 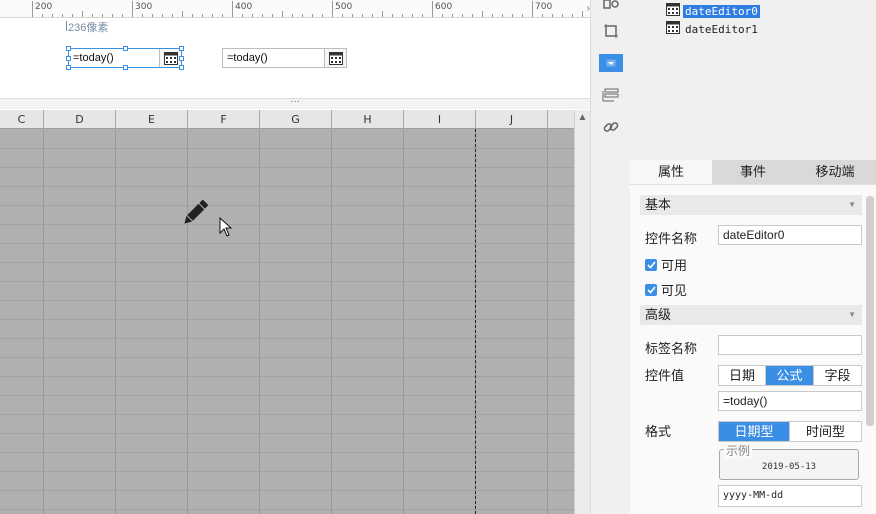 What do you see at coordinates (125, 58) in the screenshot?
I see `date-editor-0-widget: =today()` at bounding box center [125, 58].